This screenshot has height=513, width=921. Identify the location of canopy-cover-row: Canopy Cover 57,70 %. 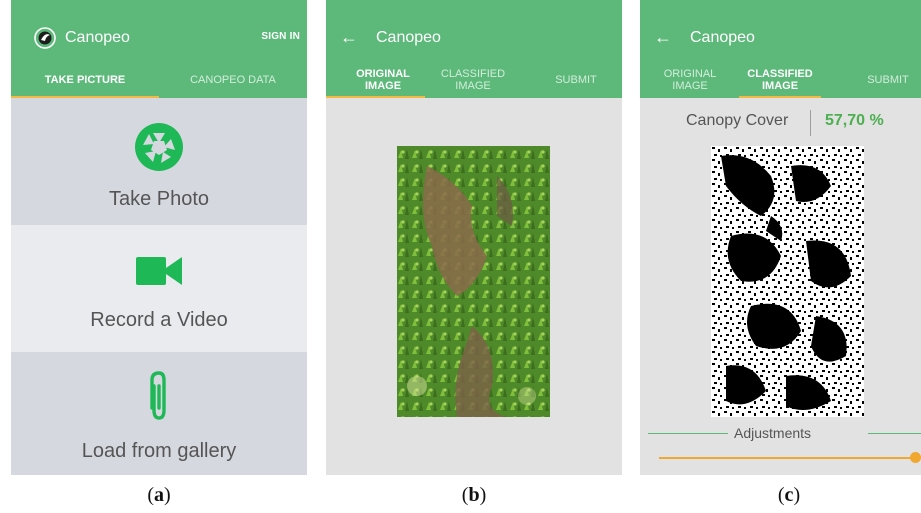
(780, 123).